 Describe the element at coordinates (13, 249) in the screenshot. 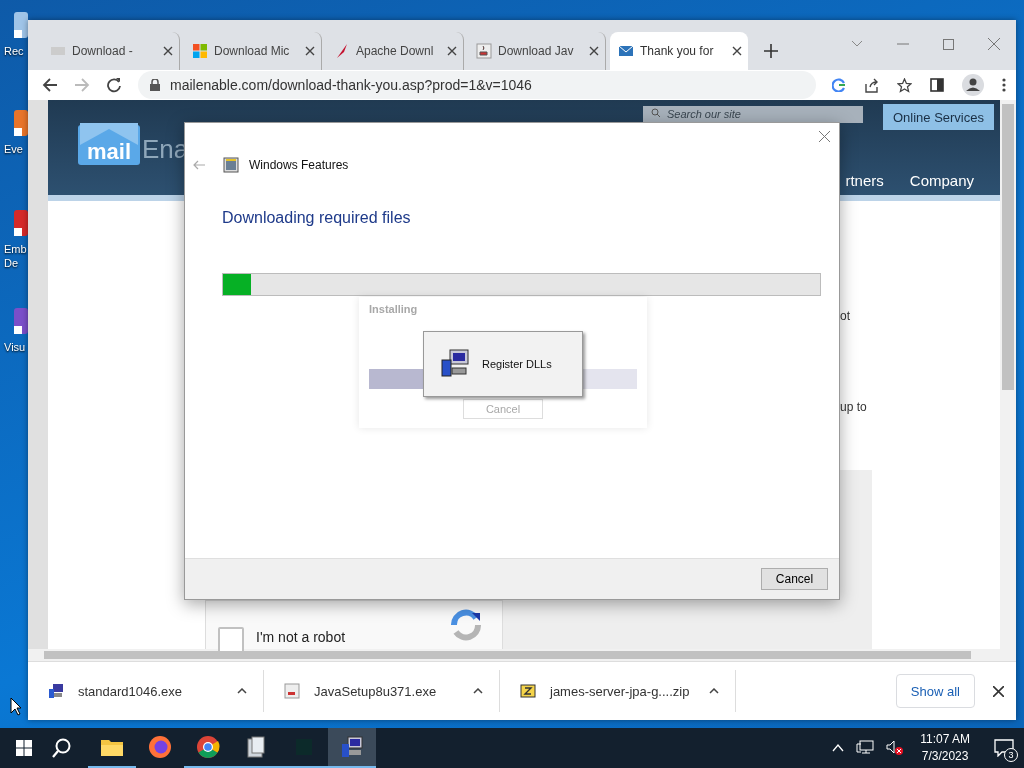

I see `desktop-icon-label: Emb` at that location.